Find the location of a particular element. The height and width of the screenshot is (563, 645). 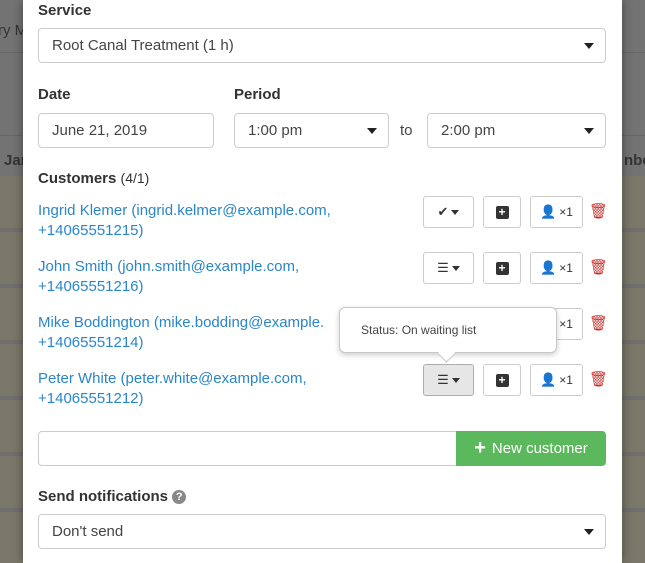

new-customer-button: + New customer is located at coordinates (531, 448).